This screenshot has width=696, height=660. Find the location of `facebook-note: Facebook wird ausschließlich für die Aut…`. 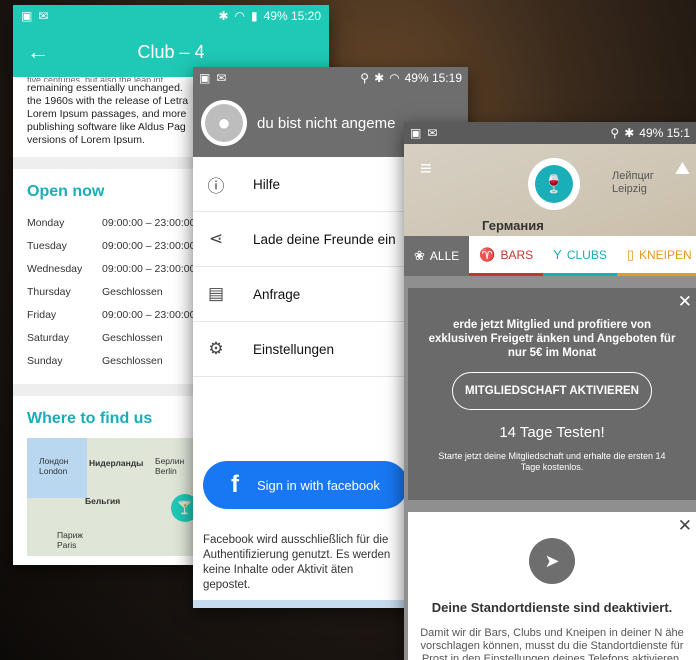

facebook-note: Facebook wird ausschließlich für die Aut… is located at coordinates (297, 562).